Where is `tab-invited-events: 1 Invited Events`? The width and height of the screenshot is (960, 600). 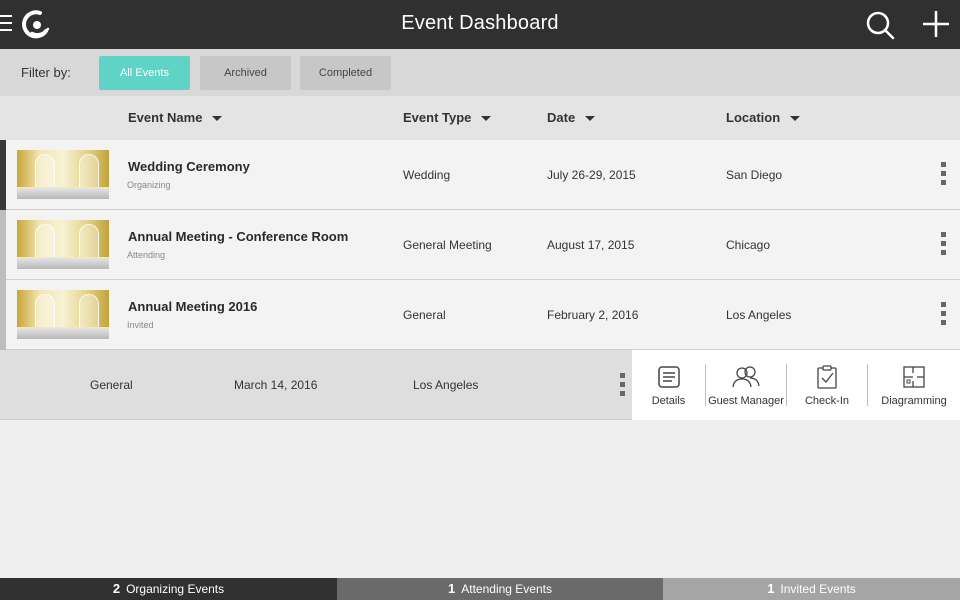
tab-invited-events: 1 Invited Events is located at coordinates (811, 589).